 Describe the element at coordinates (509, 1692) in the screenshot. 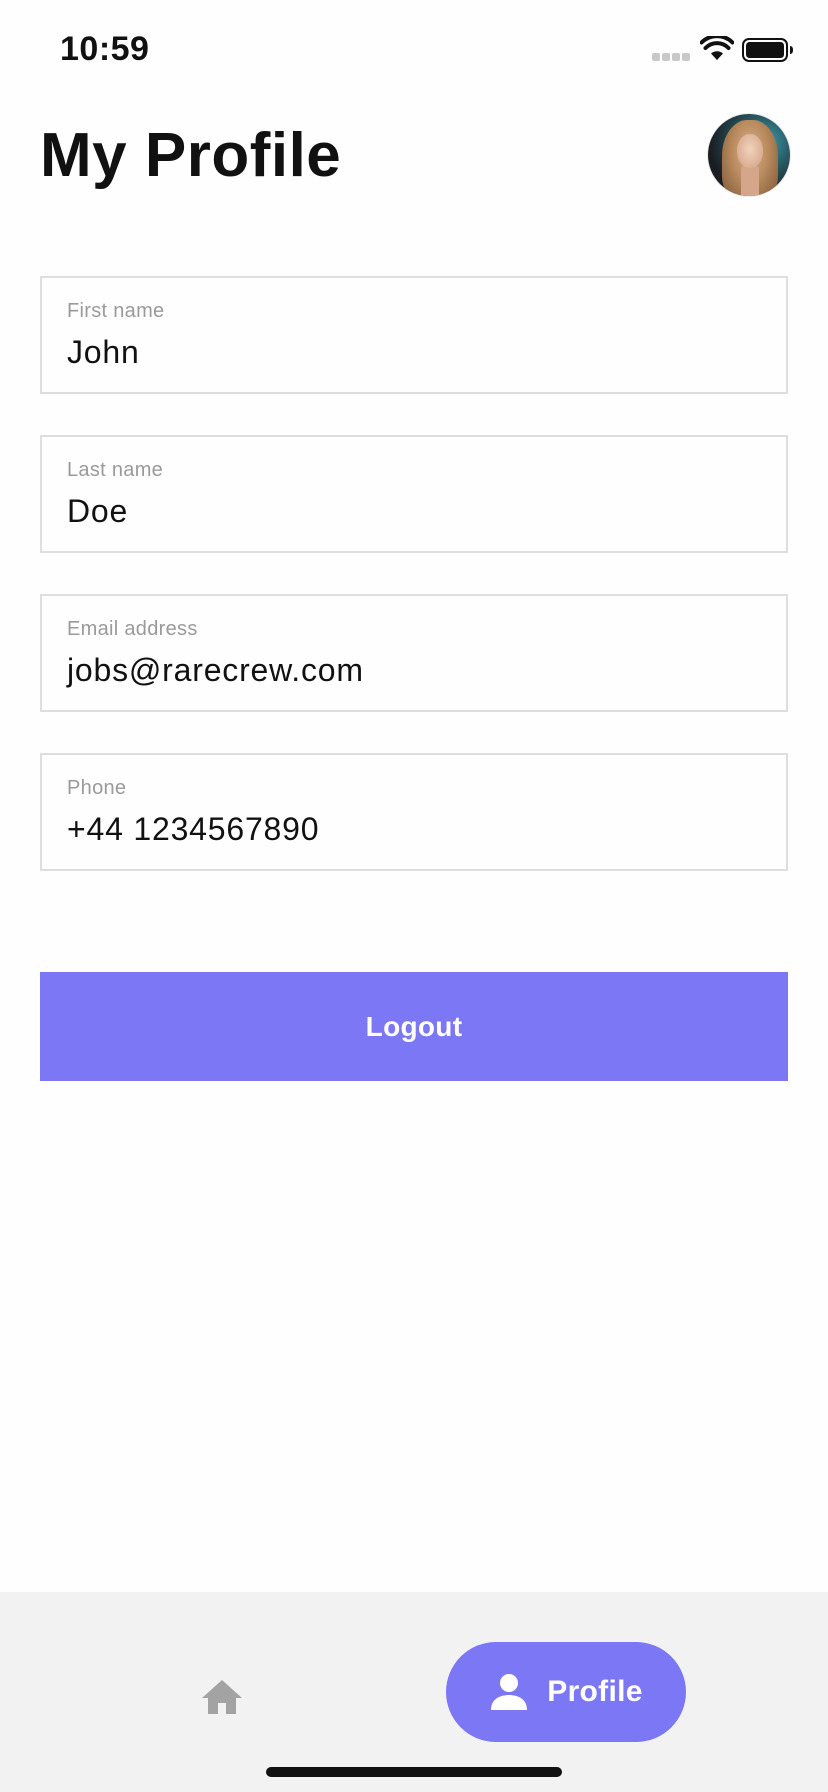

I see `person-icon` at that location.